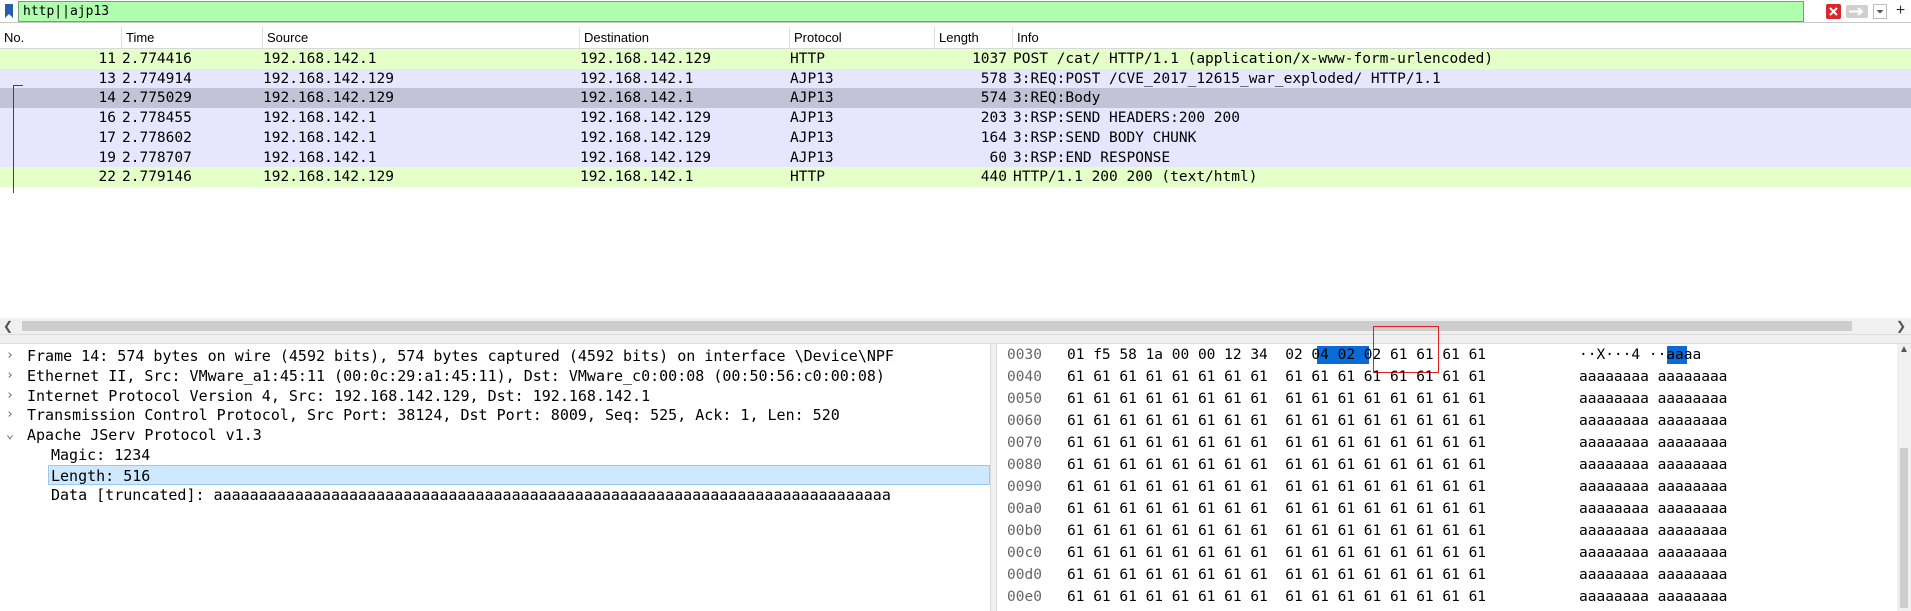 The width and height of the screenshot is (1911, 611). I want to click on packet-list-horizontal-scrollbar: ❮ ❯, so click(955, 326).